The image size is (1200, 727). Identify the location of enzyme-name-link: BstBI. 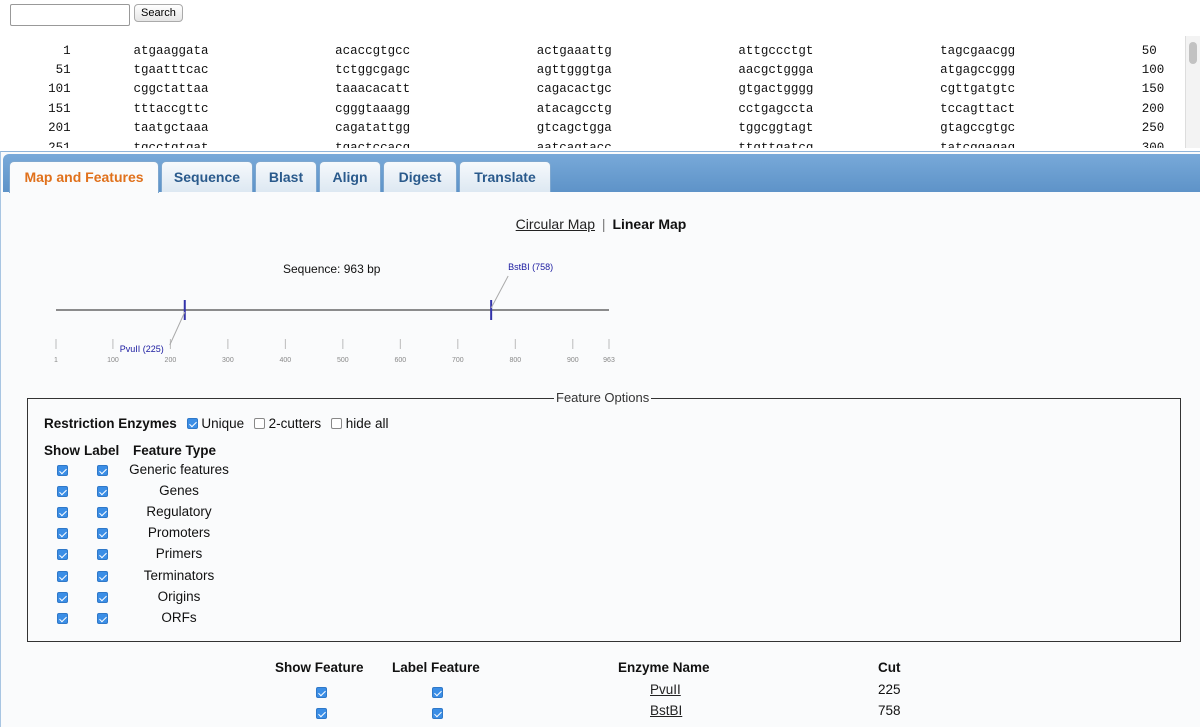
(666, 713).